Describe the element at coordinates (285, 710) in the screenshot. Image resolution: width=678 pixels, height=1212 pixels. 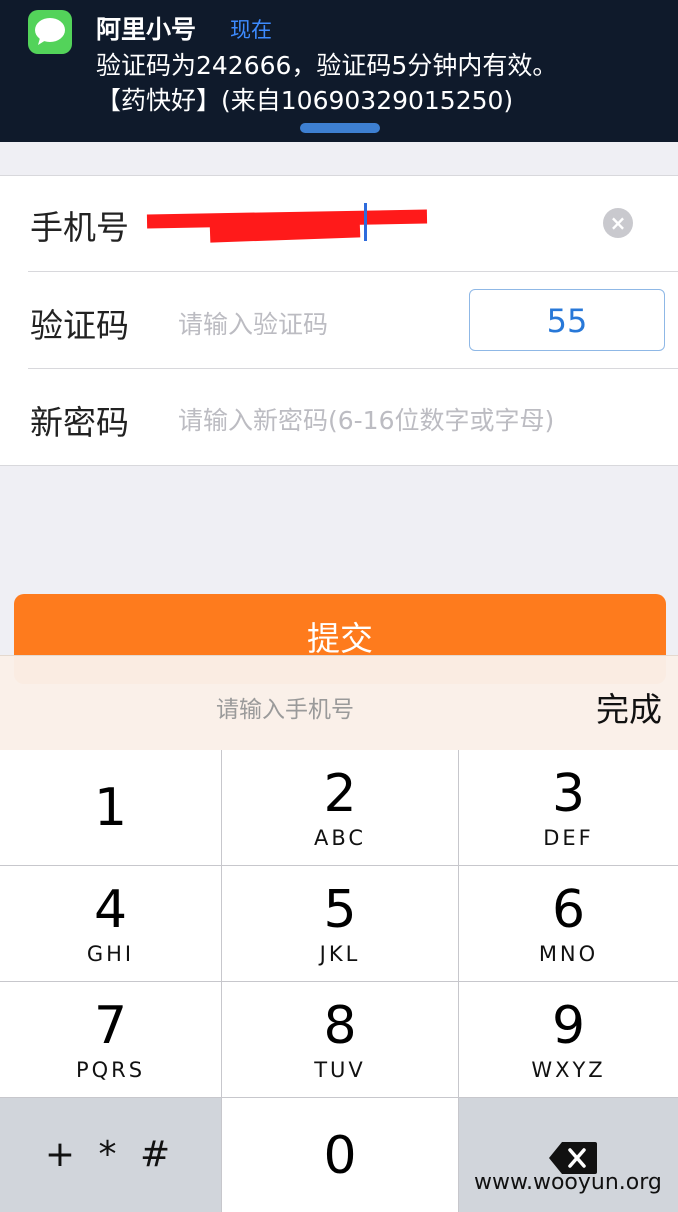
I see `accessory-hint: 请输入手机号` at that location.